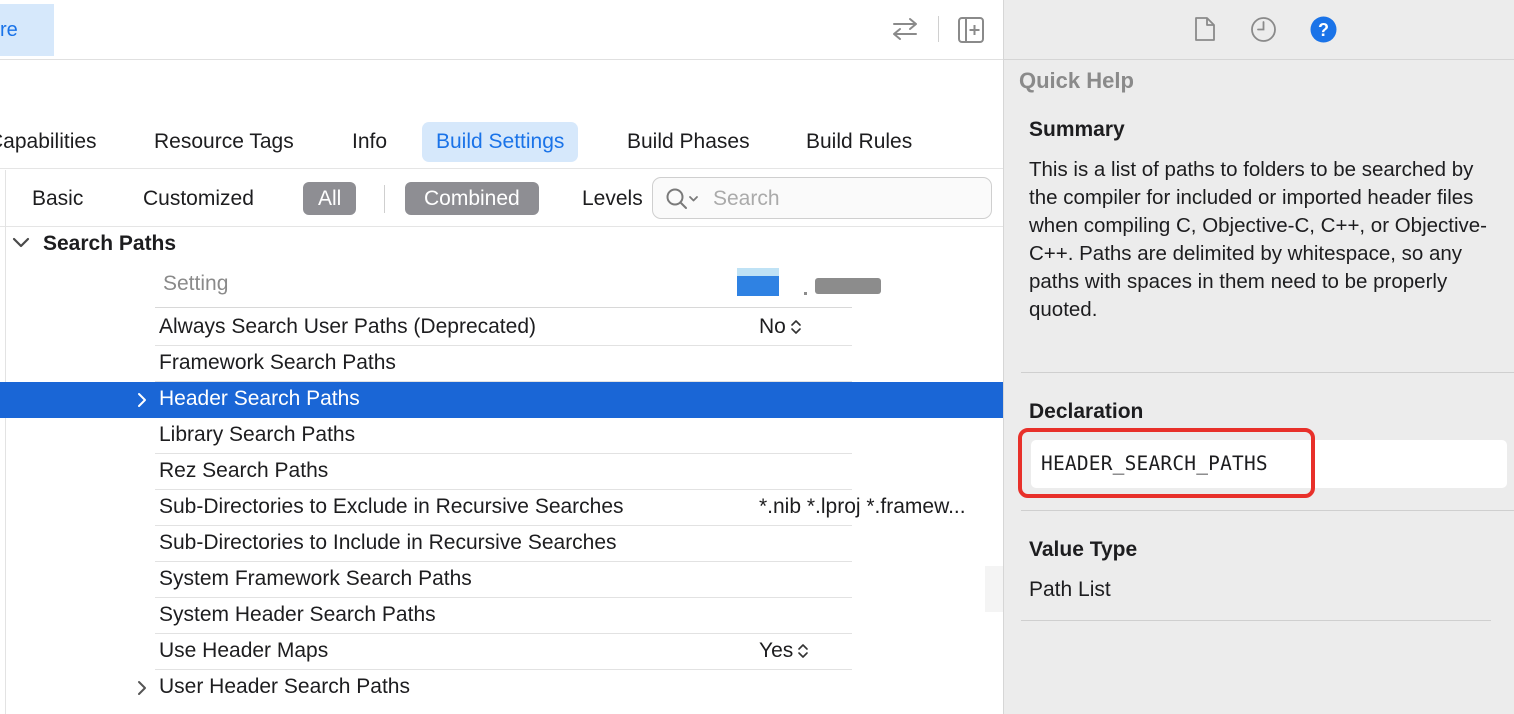 Image resolution: width=1514 pixels, height=714 pixels. I want to click on redacted-target-name, so click(848, 286).